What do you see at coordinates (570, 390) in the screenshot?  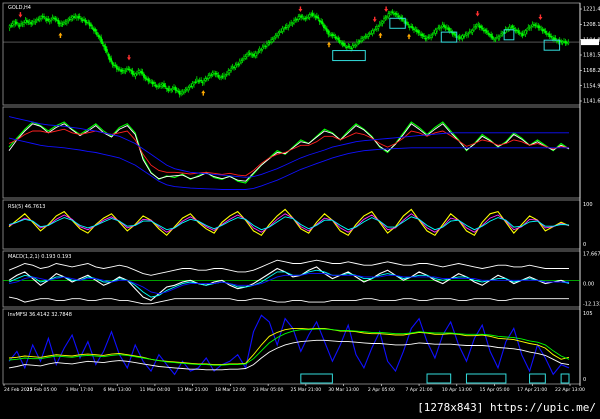 I see `x-tick-label-15: 22 Apr 13:00` at bounding box center [570, 390].